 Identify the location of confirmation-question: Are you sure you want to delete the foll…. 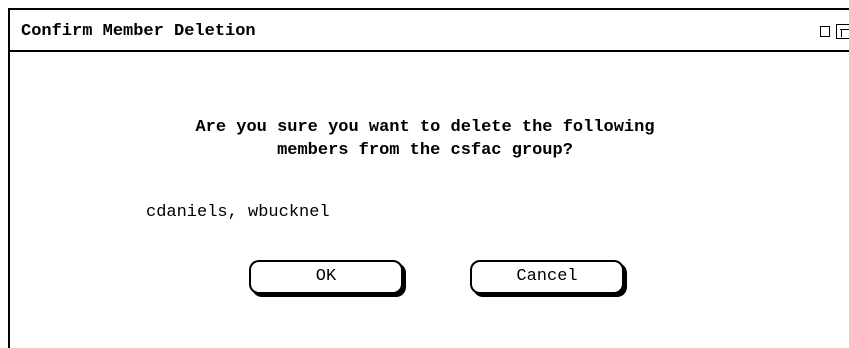
(425, 139).